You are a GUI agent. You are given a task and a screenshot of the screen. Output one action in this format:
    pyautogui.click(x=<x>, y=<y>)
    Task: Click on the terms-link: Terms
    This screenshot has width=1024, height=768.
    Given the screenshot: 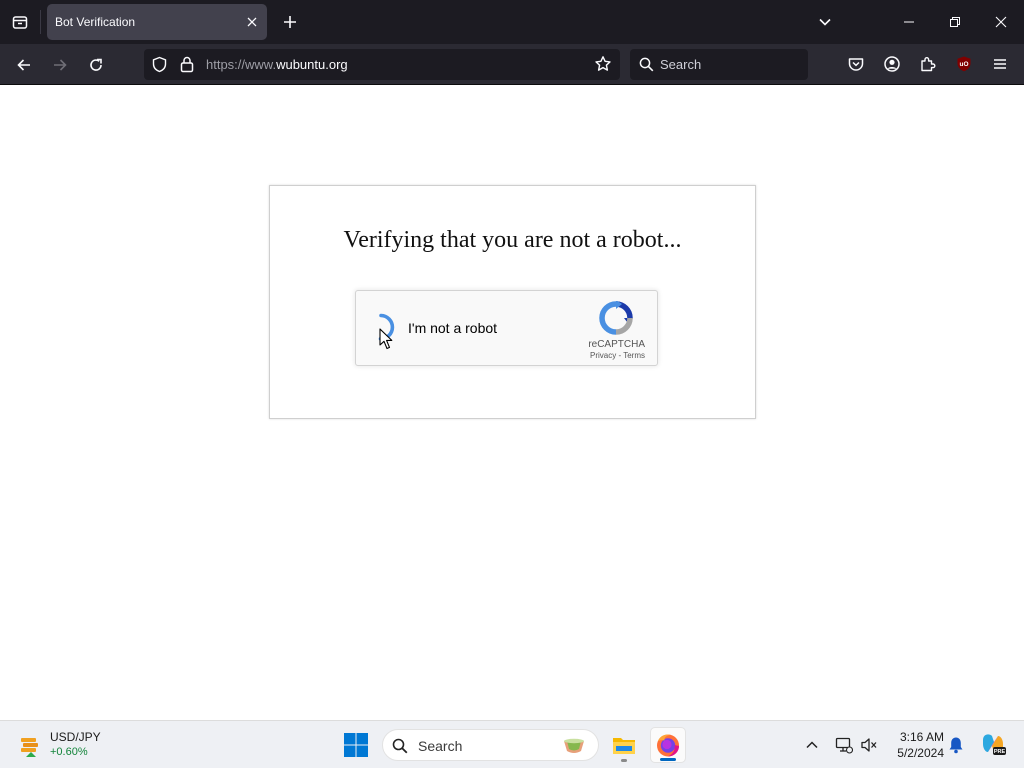 What is the action you would take?
    pyautogui.click(x=634, y=355)
    